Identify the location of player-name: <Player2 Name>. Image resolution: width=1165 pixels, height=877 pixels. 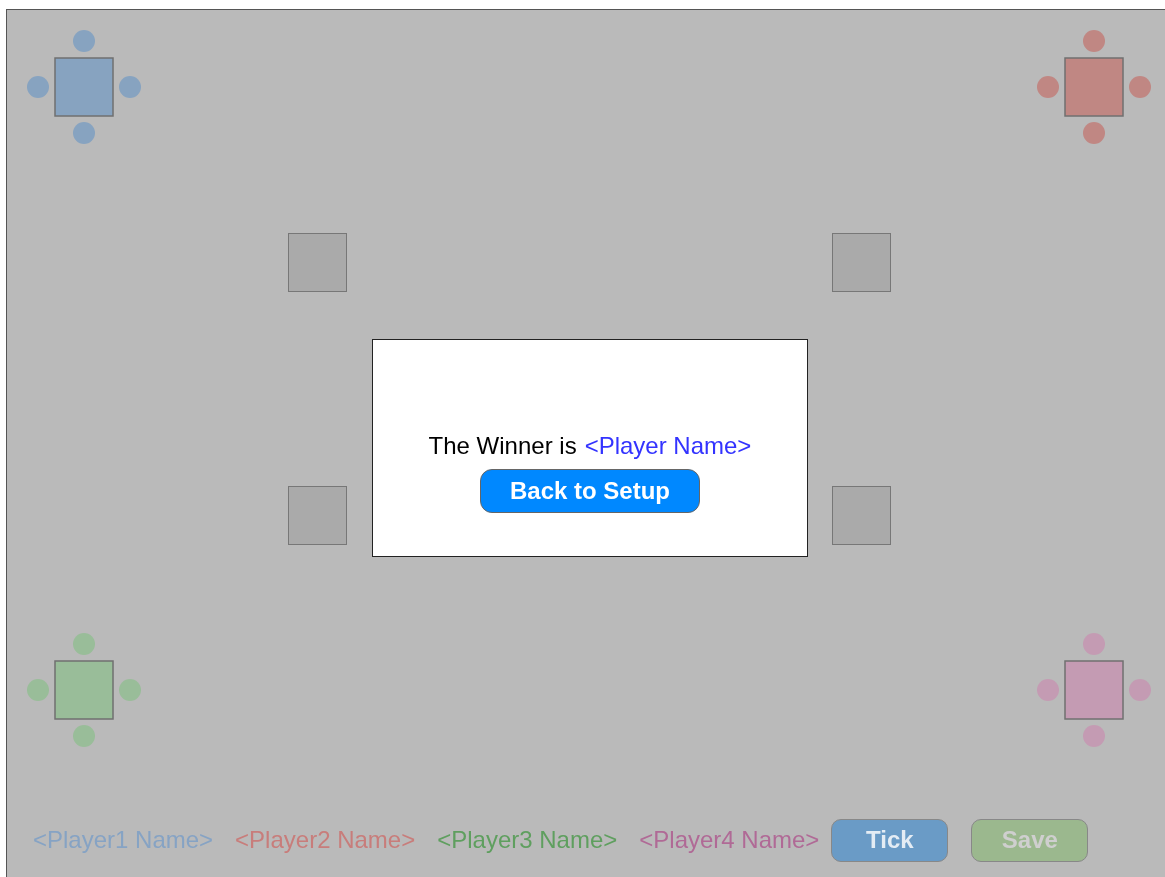
(325, 840).